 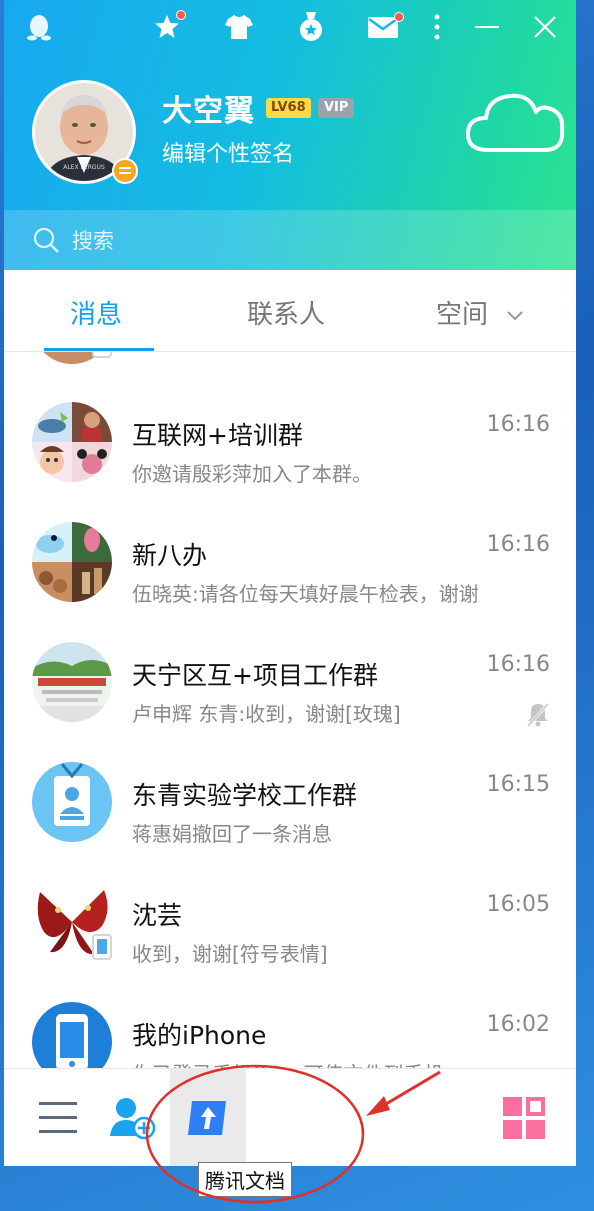 I want to click on list-item: 新八办 16:16 伍晓英:请各位每天填好晨午检表，谢谢, so click(x=290, y=552).